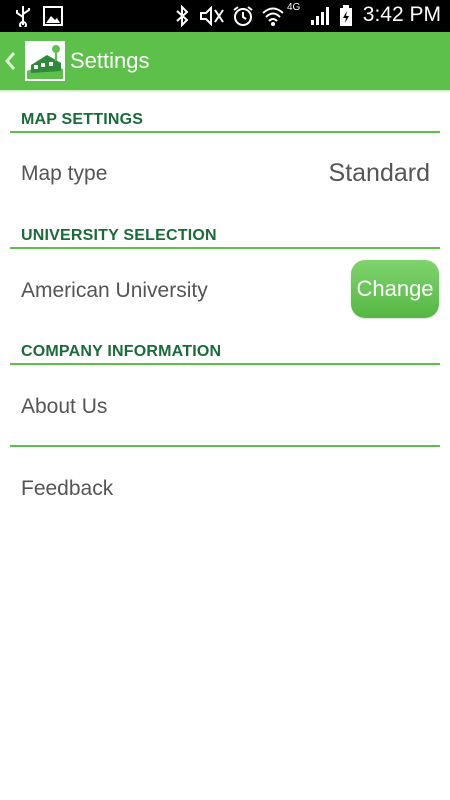  What do you see at coordinates (243, 16) in the screenshot?
I see `alarm-icon` at bounding box center [243, 16].